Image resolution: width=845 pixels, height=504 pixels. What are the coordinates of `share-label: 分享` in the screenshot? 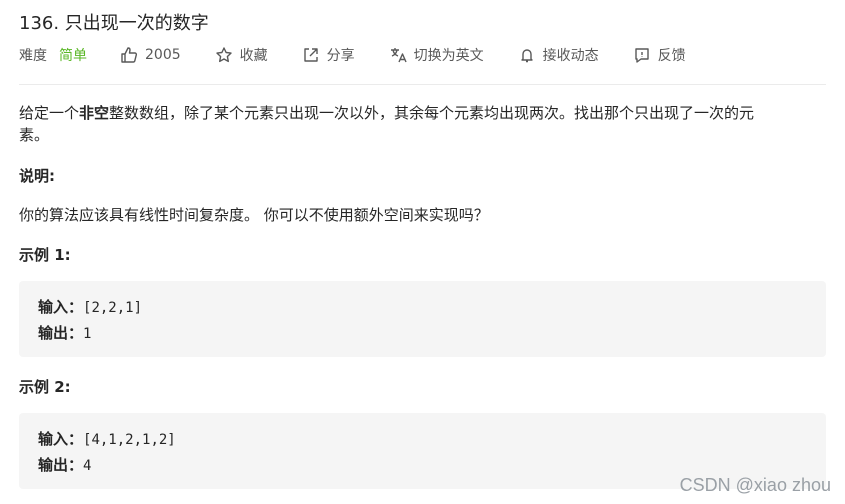 It's located at (340, 56).